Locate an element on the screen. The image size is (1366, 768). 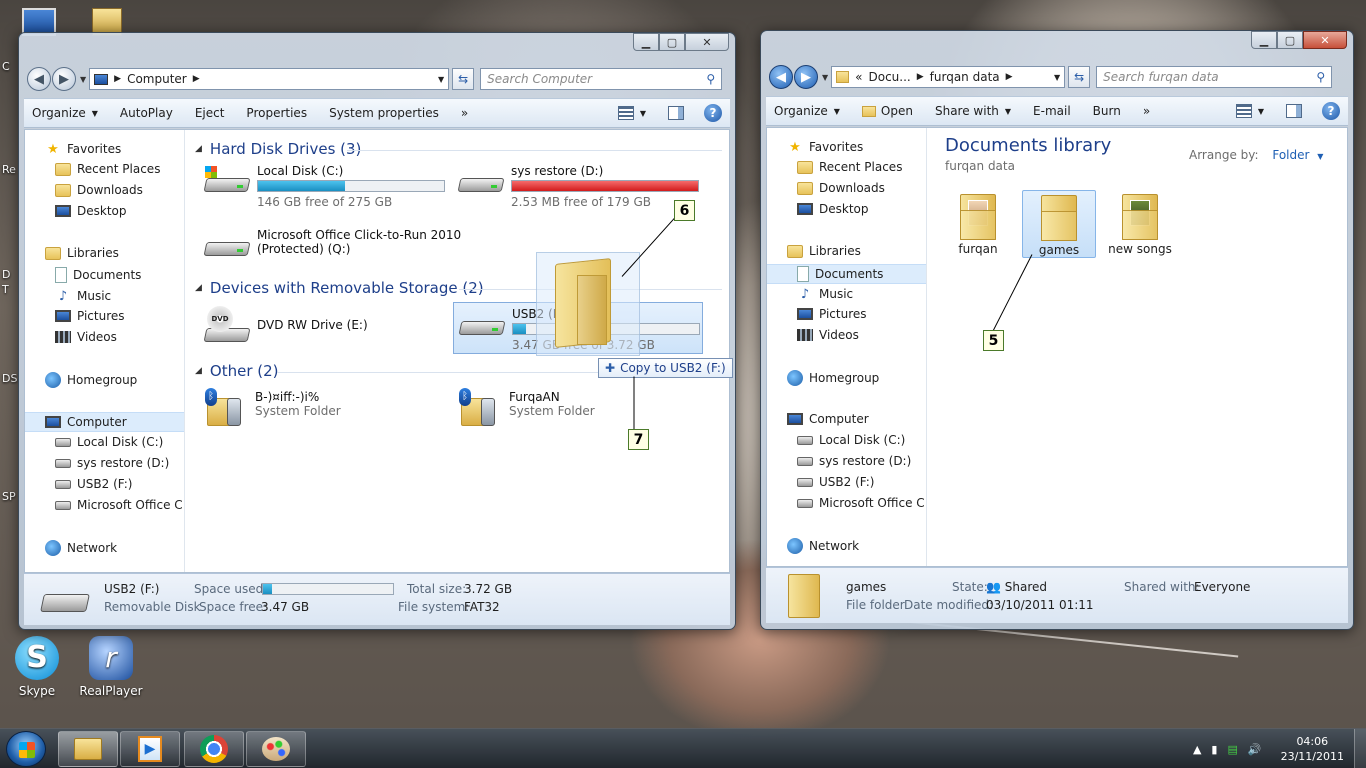
drive-dvd-e: DVD DVD RW Drive (E:) is located at coordinates (285, 324).